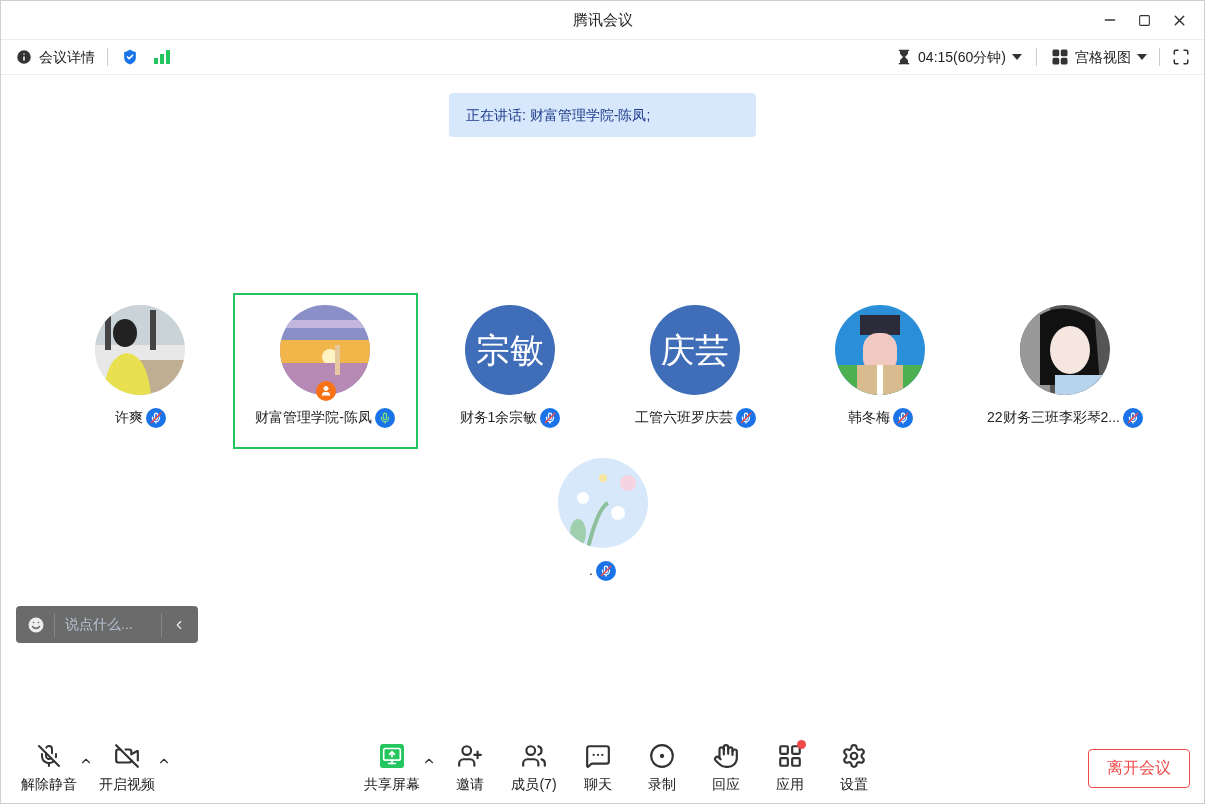  Describe the element at coordinates (602, 19) in the screenshot. I see `window-title: 腾讯会议` at that location.